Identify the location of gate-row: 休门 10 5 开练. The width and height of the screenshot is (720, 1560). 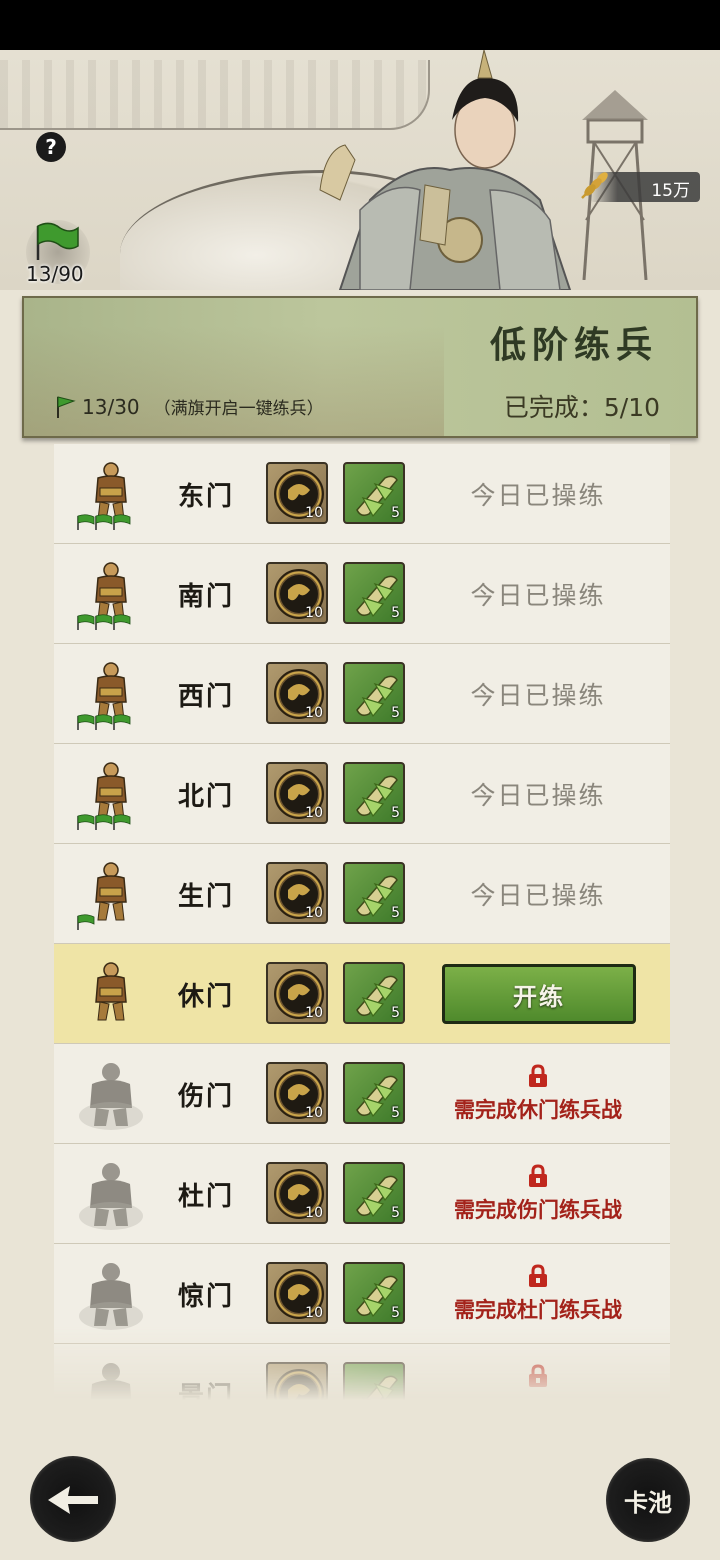
(362, 994).